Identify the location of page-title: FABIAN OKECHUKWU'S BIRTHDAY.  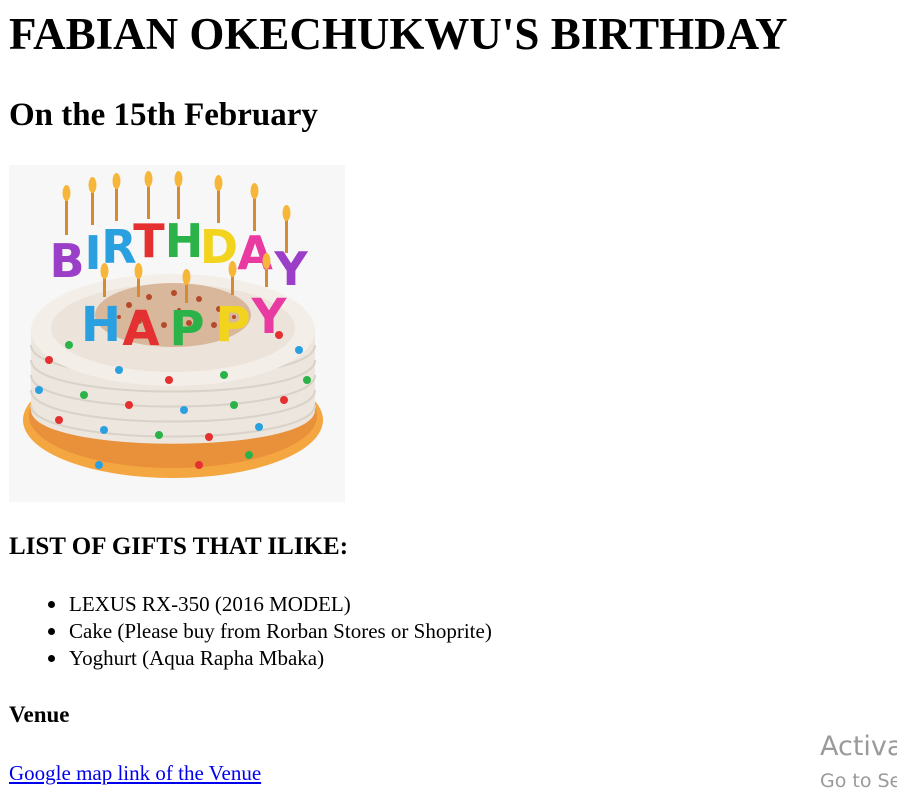
(398, 34).